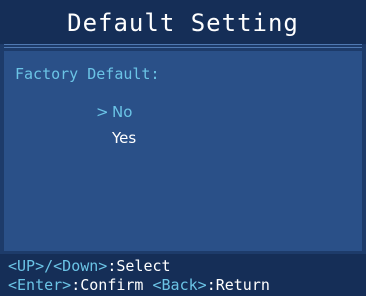 Image resolution: width=366 pixels, height=296 pixels. What do you see at coordinates (183, 47) in the screenshot?
I see `header-divider-secondary` at bounding box center [183, 47].